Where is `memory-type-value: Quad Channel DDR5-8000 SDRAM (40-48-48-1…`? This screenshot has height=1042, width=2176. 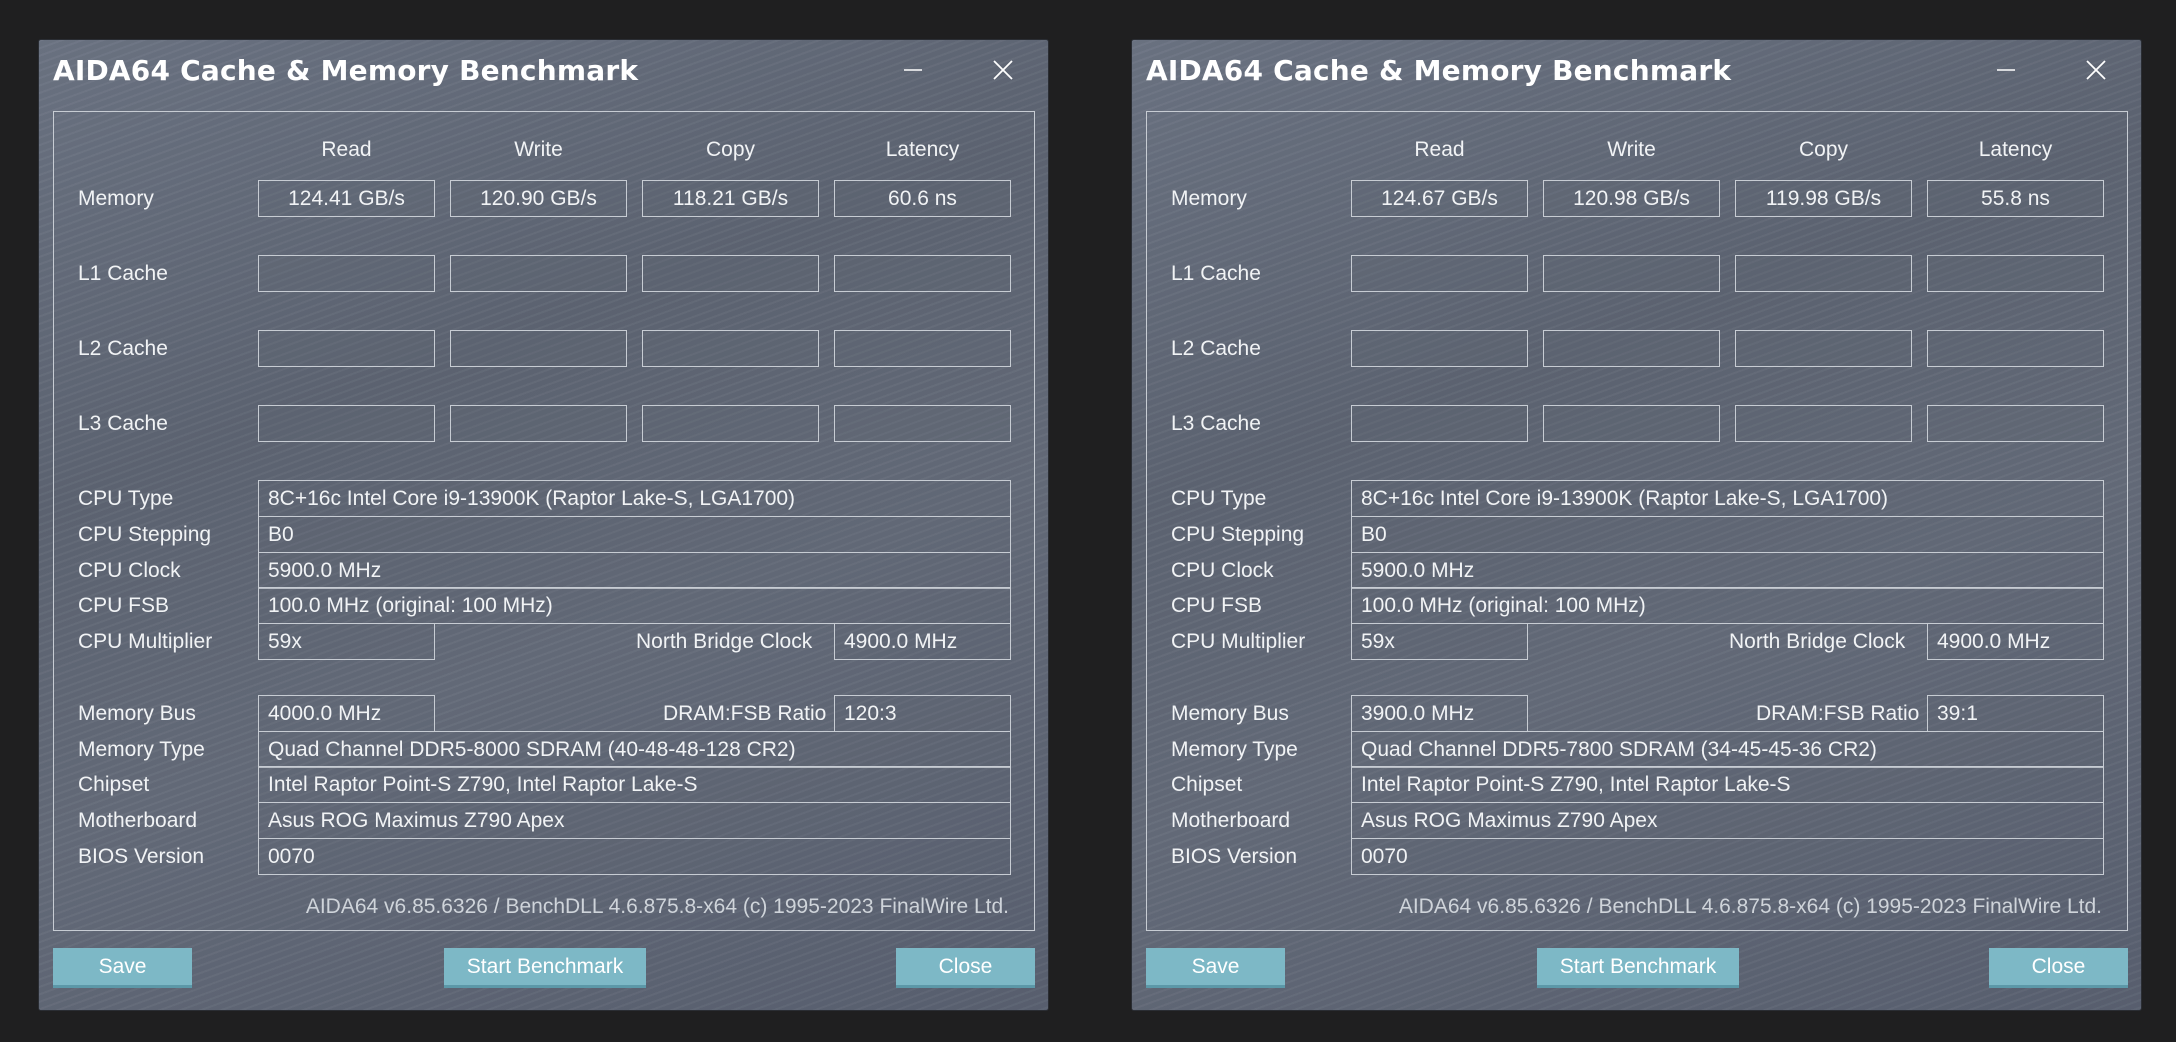 memory-type-value: Quad Channel DDR5-8000 SDRAM (40-48-48-1… is located at coordinates (634, 749).